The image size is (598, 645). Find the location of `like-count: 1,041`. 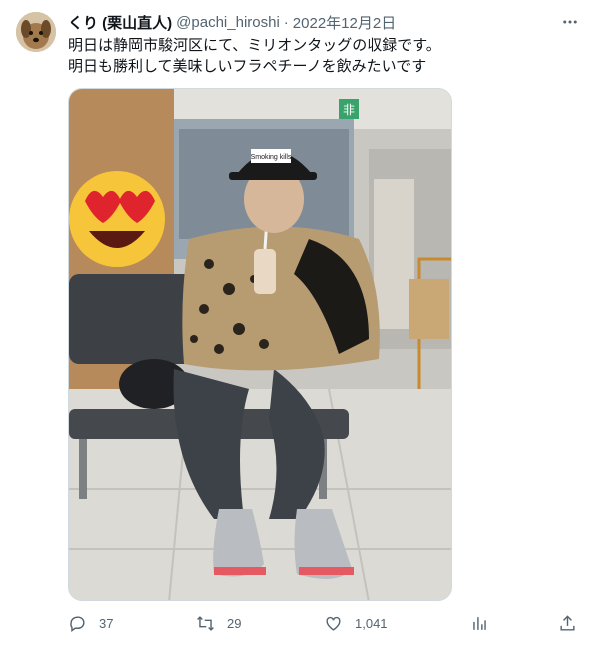

like-count: 1,041 is located at coordinates (371, 623).